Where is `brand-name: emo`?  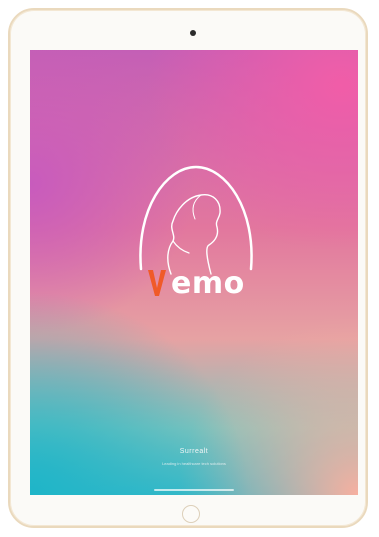
brand-name: emo is located at coordinates (208, 283).